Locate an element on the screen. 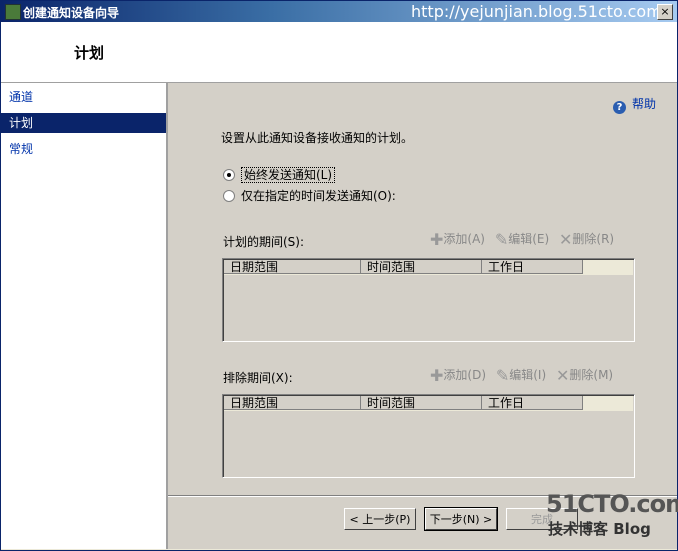 This screenshot has width=678, height=551. next-button: 下一步(N) > is located at coordinates (461, 519).